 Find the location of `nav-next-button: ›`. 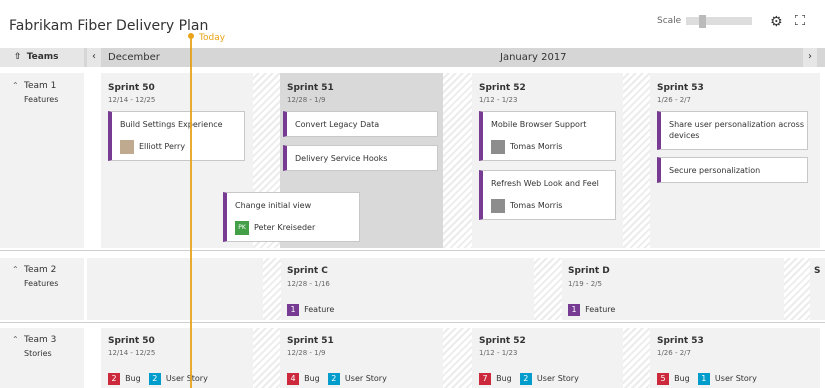

nav-next-button: › is located at coordinates (810, 57).